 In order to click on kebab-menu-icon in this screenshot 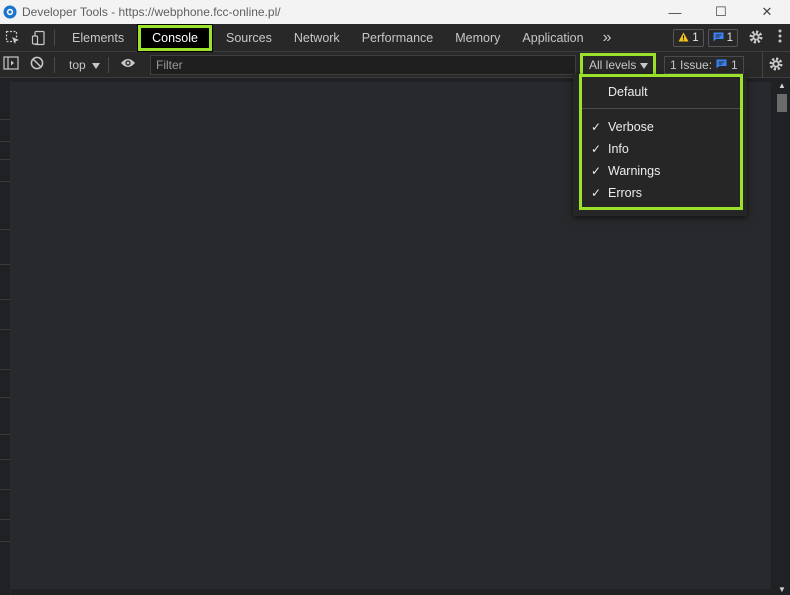, I will do `click(780, 38)`.